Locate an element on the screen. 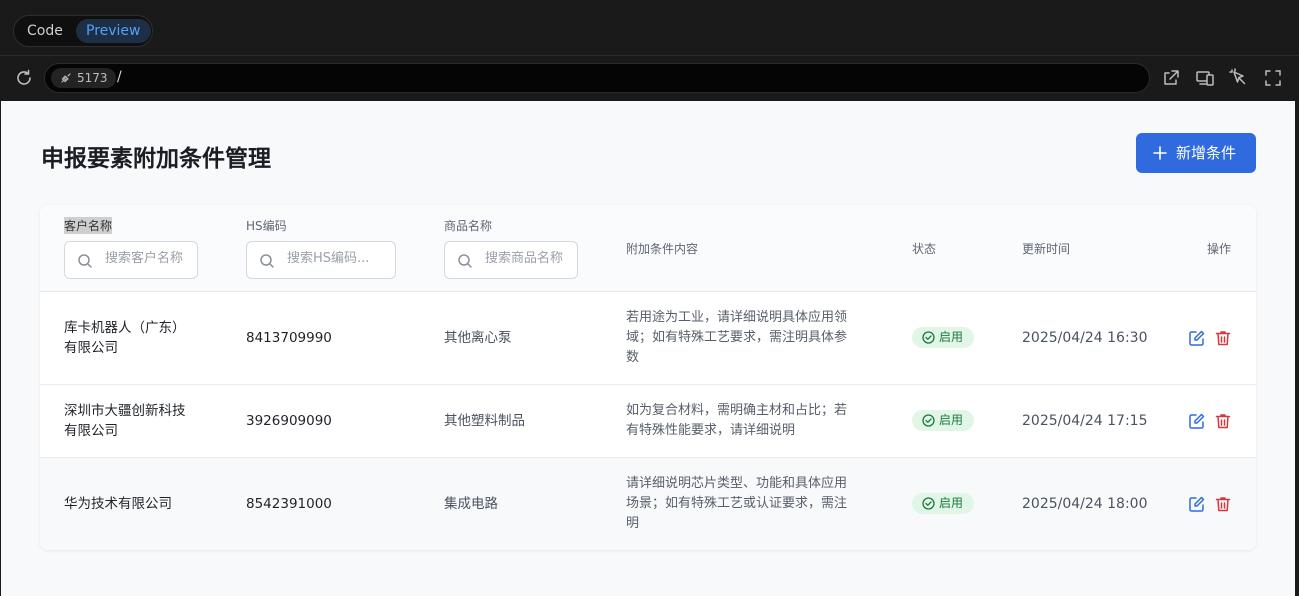  condition-text: 请详细说明芯片类型、功能和具体应用 场景；如有特殊工艺或认证要求，需注 明 is located at coordinates (737, 503).